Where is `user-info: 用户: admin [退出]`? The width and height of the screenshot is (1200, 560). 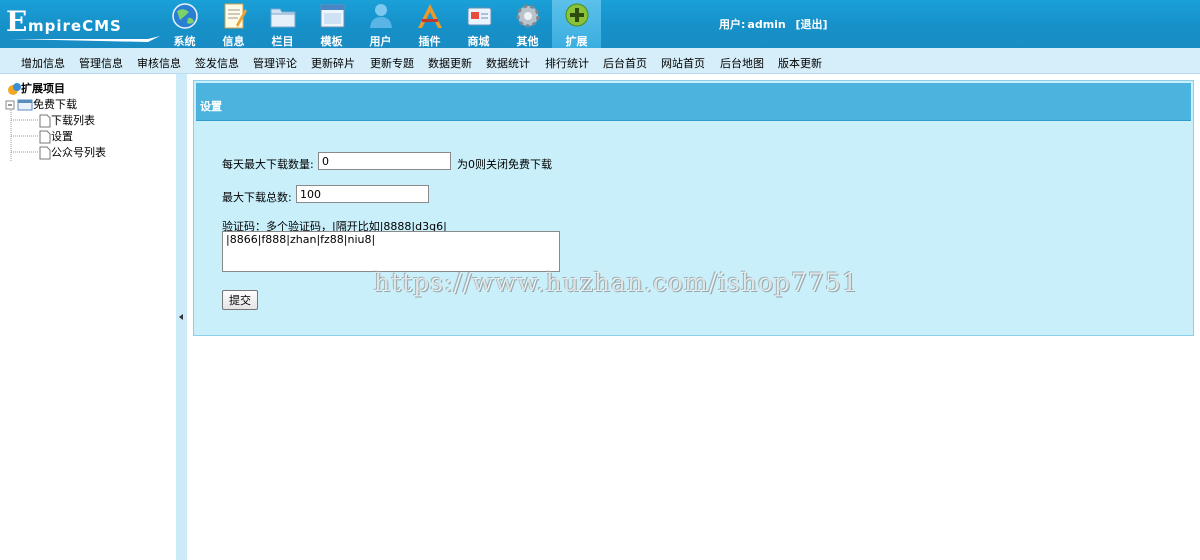 user-info: 用户: admin [退出] is located at coordinates (774, 24).